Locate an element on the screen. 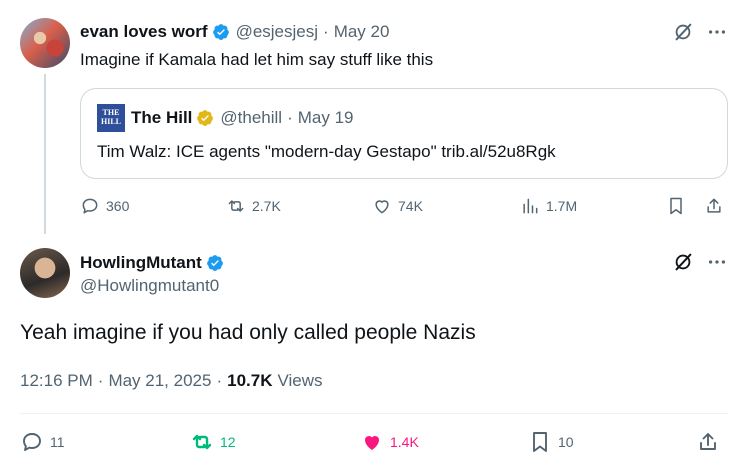  tweet-header: HowlingMutant is located at coordinates (152, 263).